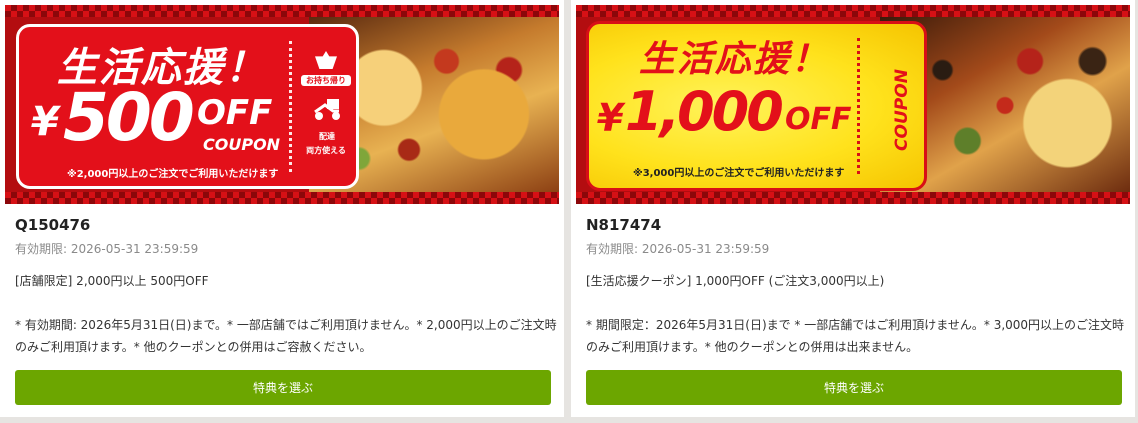 This screenshot has width=1138, height=423. Describe the element at coordinates (735, 281) in the screenshot. I see `coupon-summary: [生活応援クーポン] 1,000円OFF (ご注文3,000円以上)` at that location.